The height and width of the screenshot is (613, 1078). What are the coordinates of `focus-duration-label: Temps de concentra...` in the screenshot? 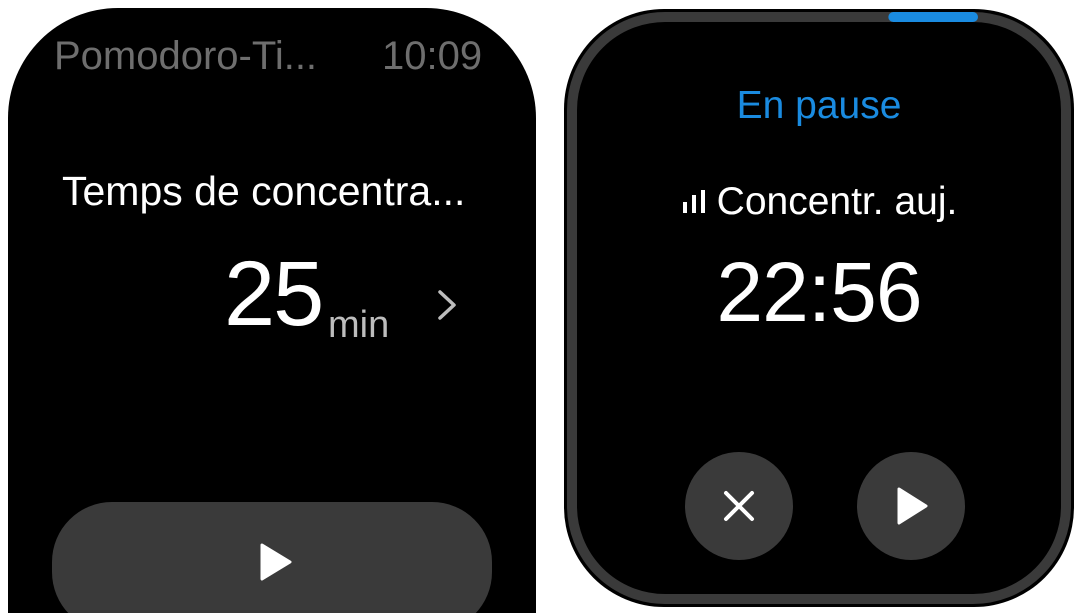 It's located at (263, 191).